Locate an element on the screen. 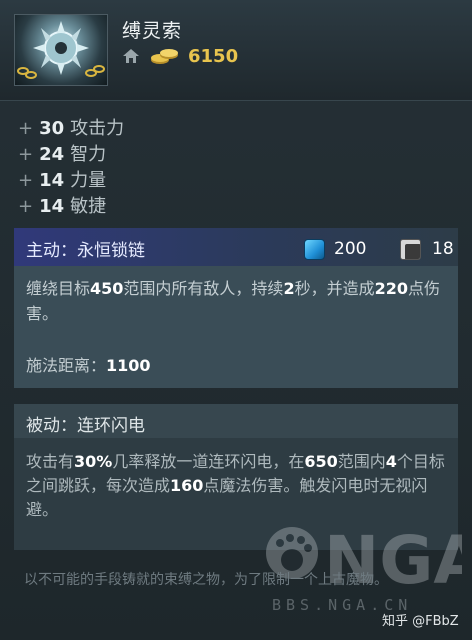  active-desc-value: 220 is located at coordinates (391, 288).